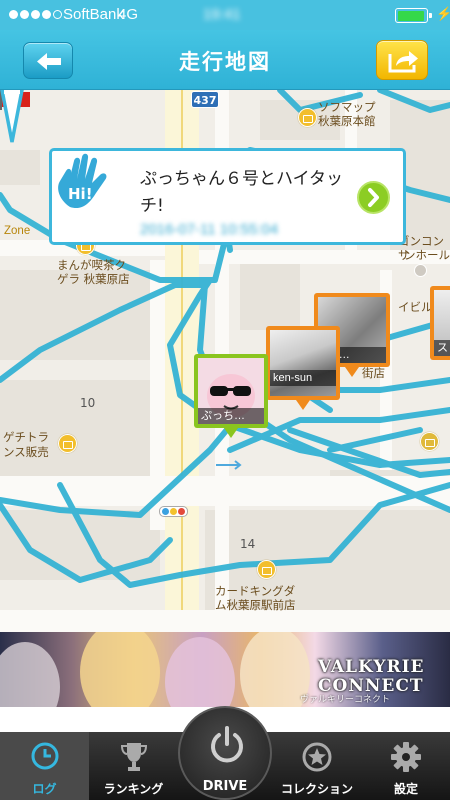 The height and width of the screenshot is (800, 450). Describe the element at coordinates (303, 378) in the screenshot. I see `marker-label: ken-sun` at that location.